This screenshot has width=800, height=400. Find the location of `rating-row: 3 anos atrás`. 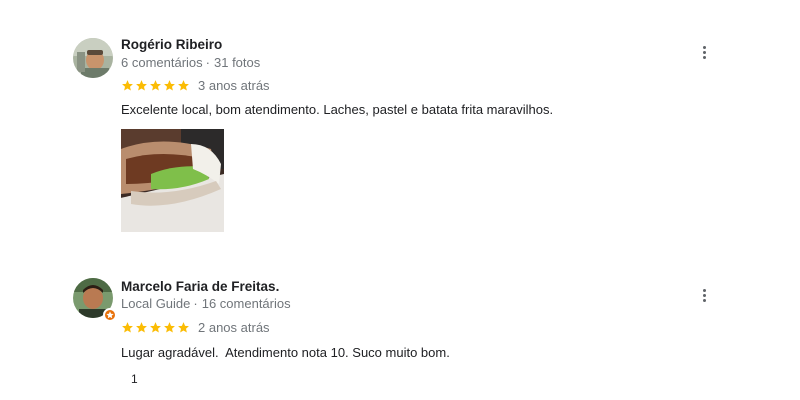

rating-row: 3 anos atrás is located at coordinates (195, 85).